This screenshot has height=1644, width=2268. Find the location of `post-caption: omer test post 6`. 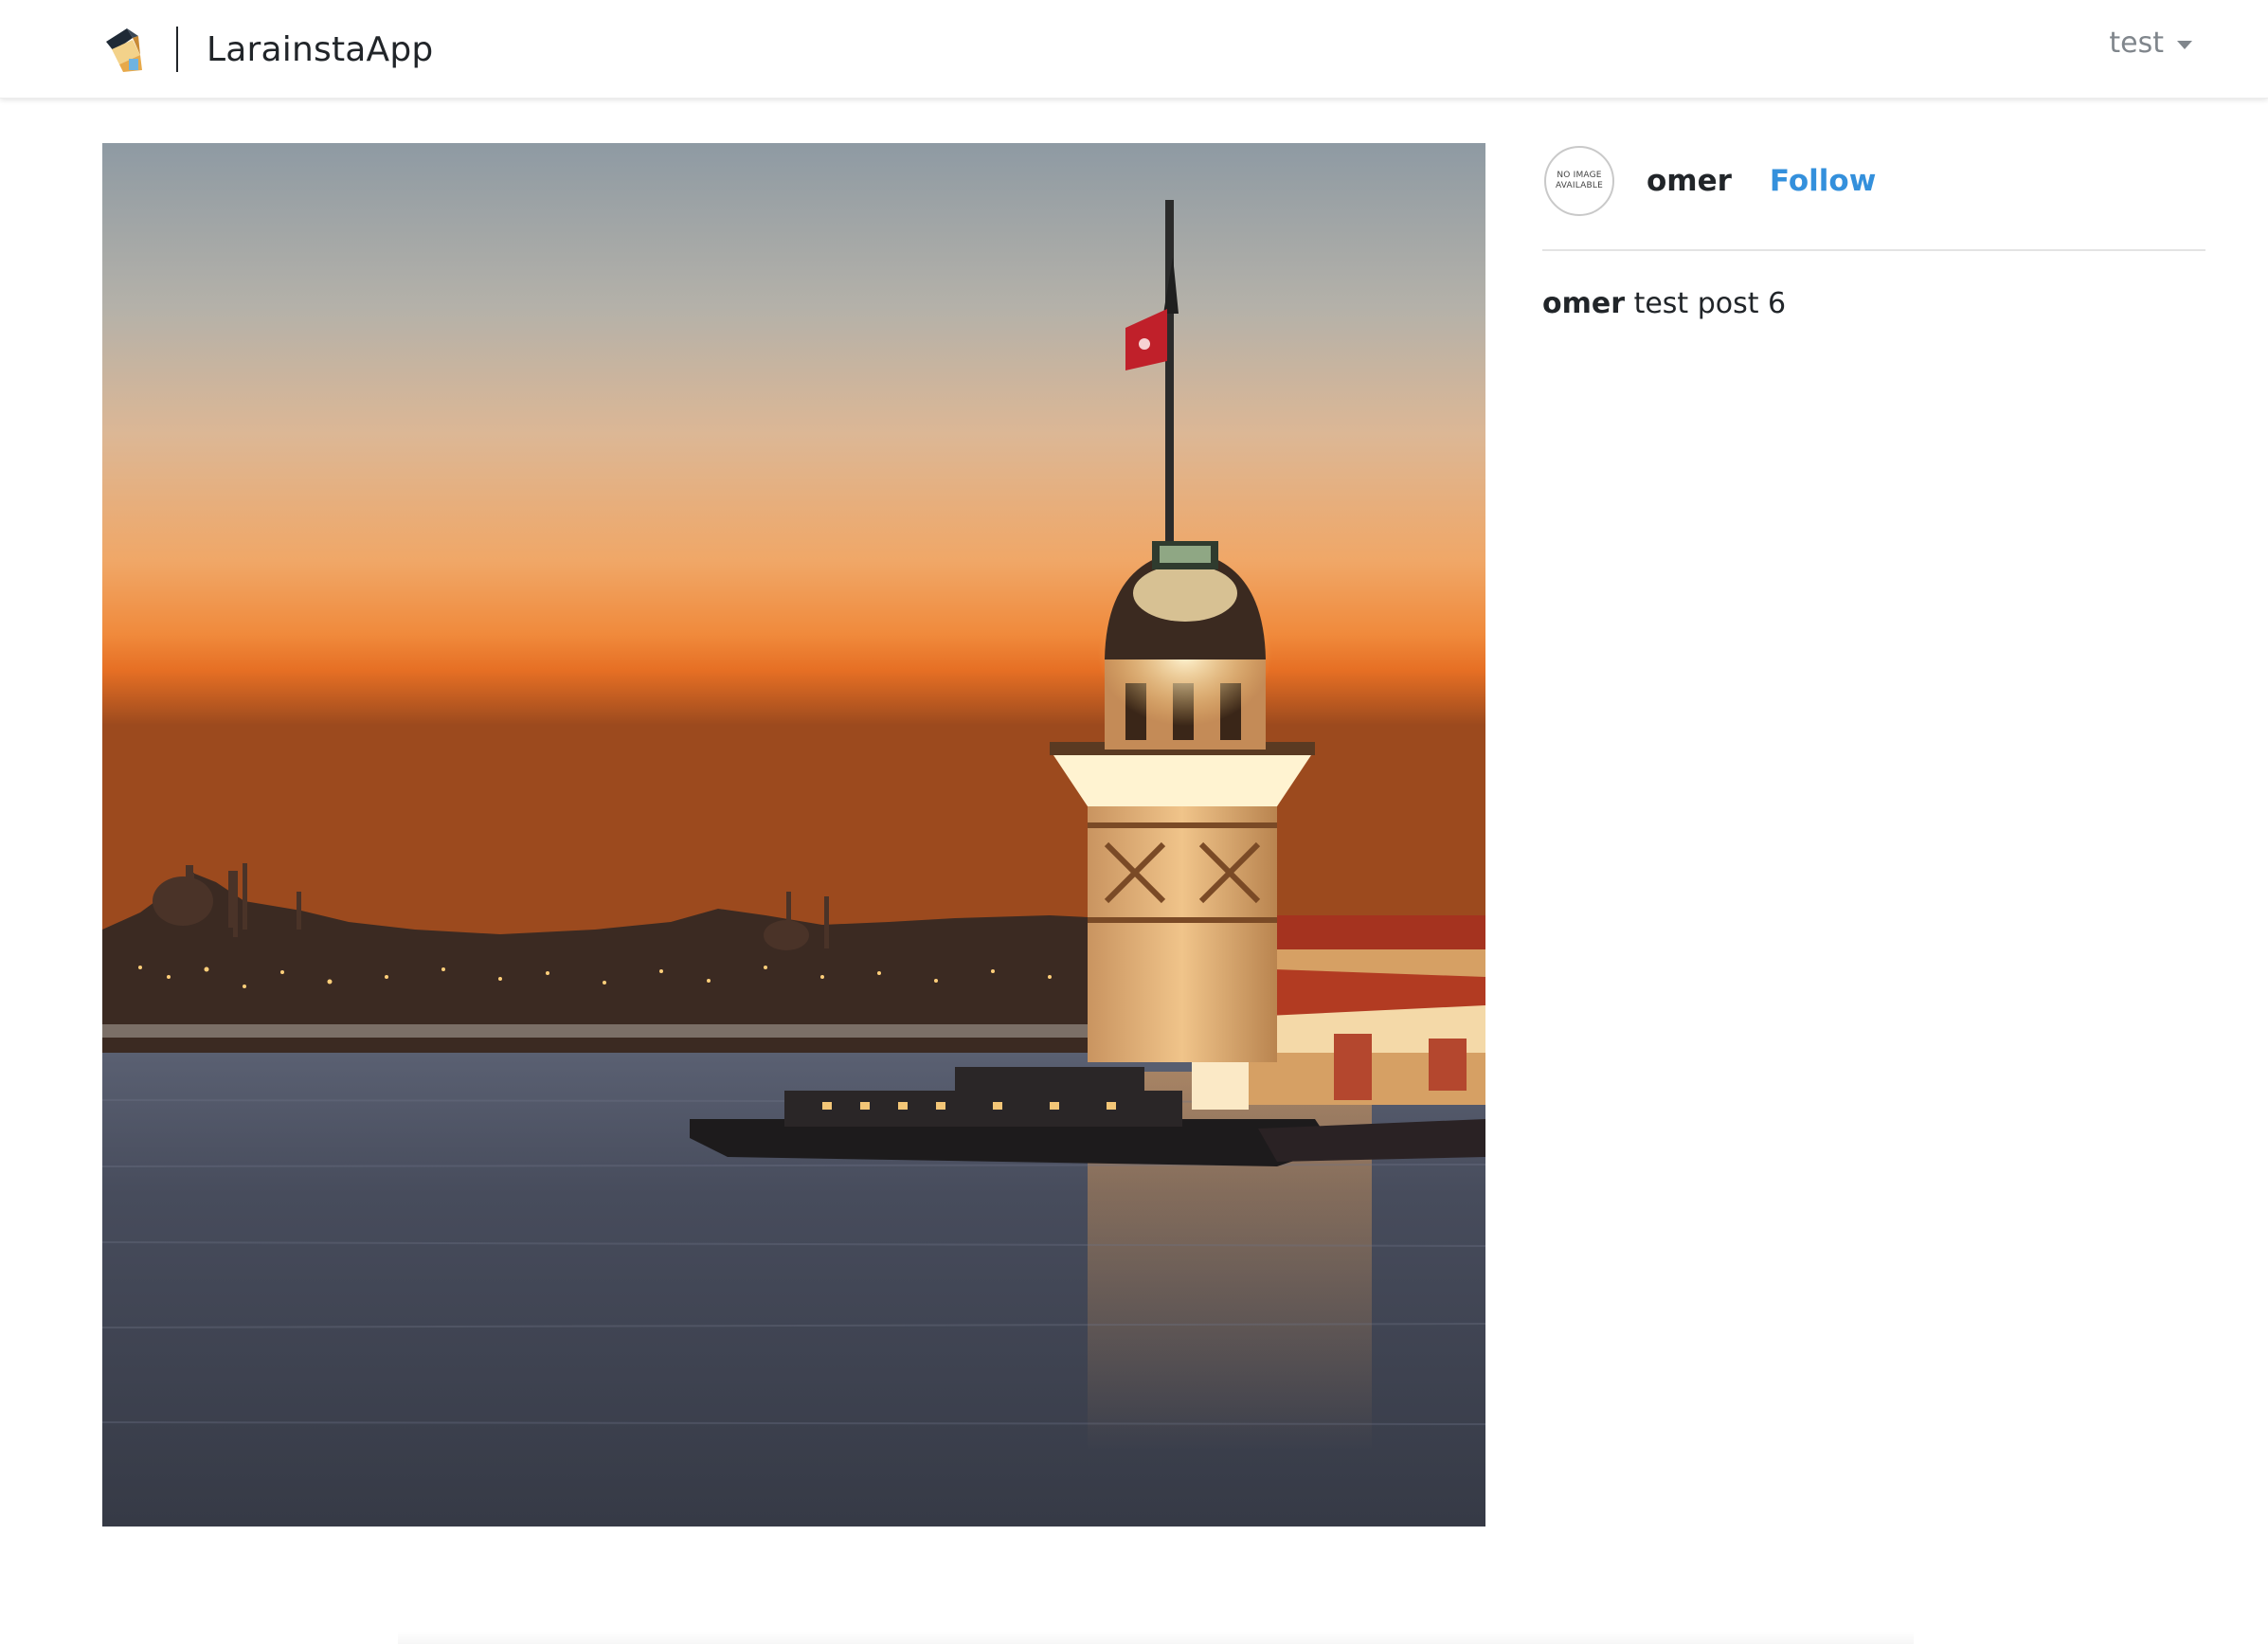

post-caption: omer test post 6 is located at coordinates (1873, 303).